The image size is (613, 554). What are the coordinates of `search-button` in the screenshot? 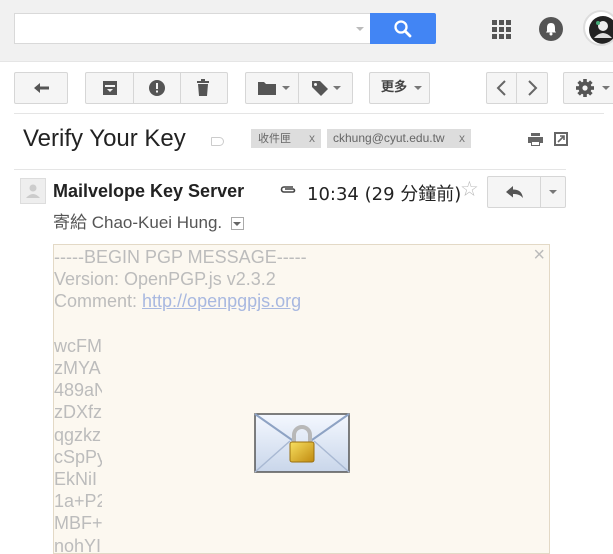 It's located at (403, 28).